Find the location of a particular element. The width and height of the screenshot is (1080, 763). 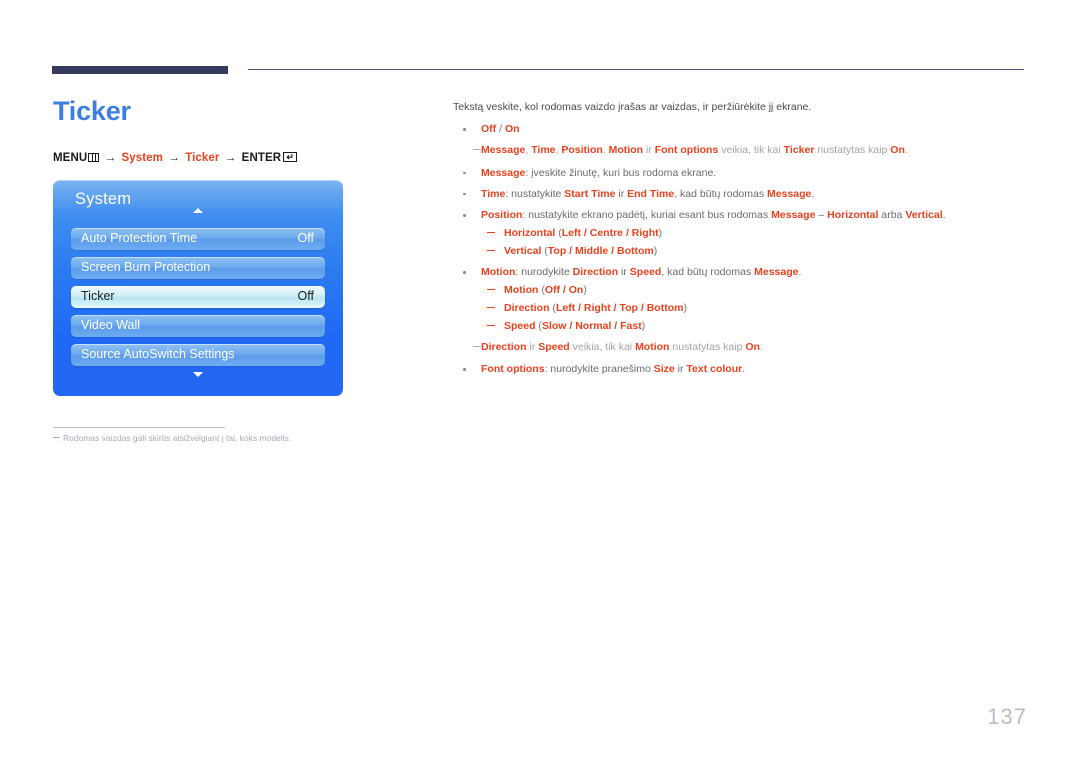

option-term-start-time: Start Time is located at coordinates (590, 193).